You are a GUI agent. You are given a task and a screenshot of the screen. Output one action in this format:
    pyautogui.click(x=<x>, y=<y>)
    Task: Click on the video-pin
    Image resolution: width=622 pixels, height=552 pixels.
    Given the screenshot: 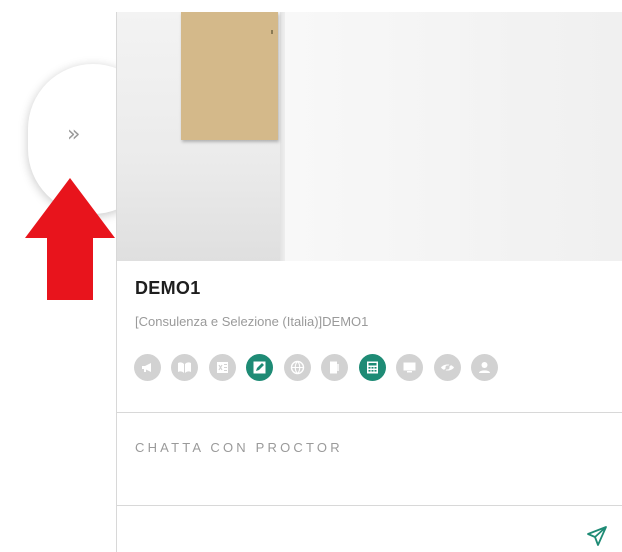 What is the action you would take?
    pyautogui.click(x=272, y=32)
    